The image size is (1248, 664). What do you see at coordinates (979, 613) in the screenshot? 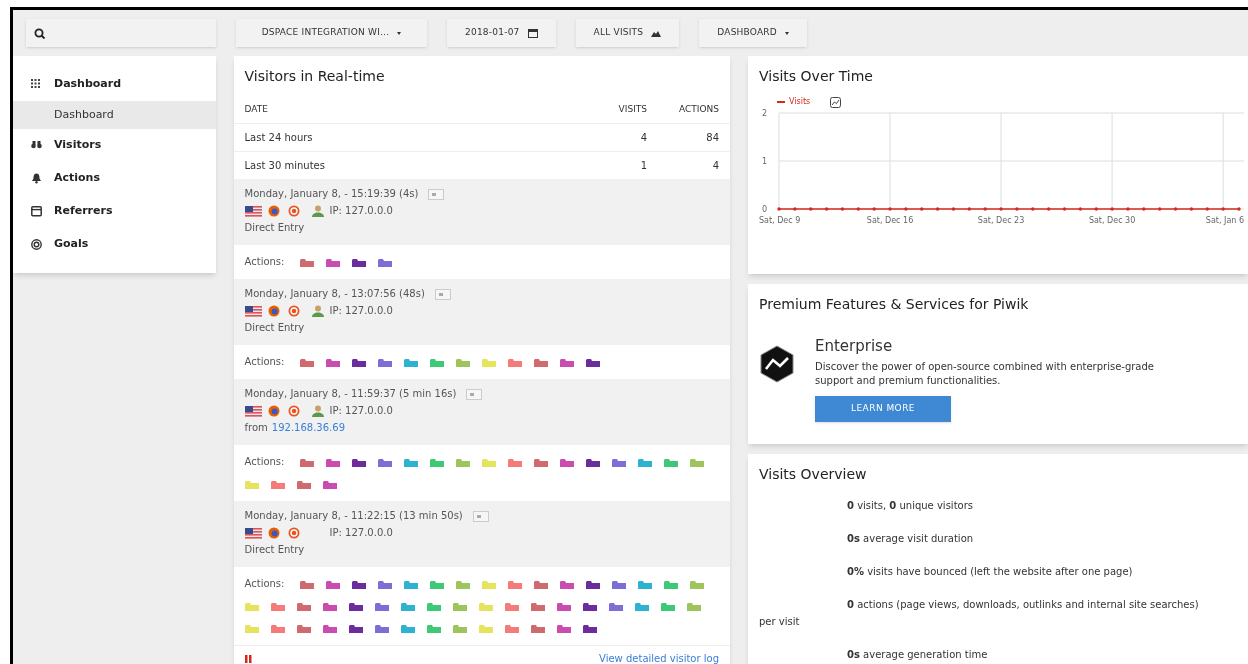
I see `overview-stat: 0 actions (page views, downloads, outlinks and internal site searches) per visit` at bounding box center [979, 613].